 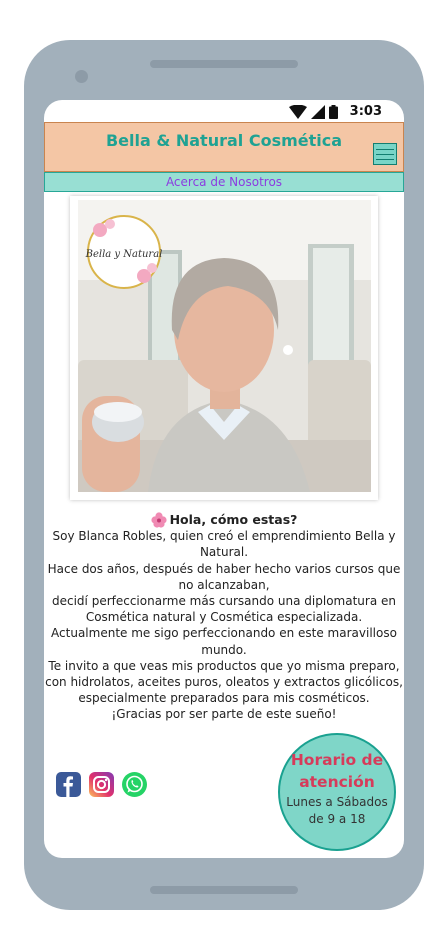 I want to click on front-camera, so click(x=81, y=76).